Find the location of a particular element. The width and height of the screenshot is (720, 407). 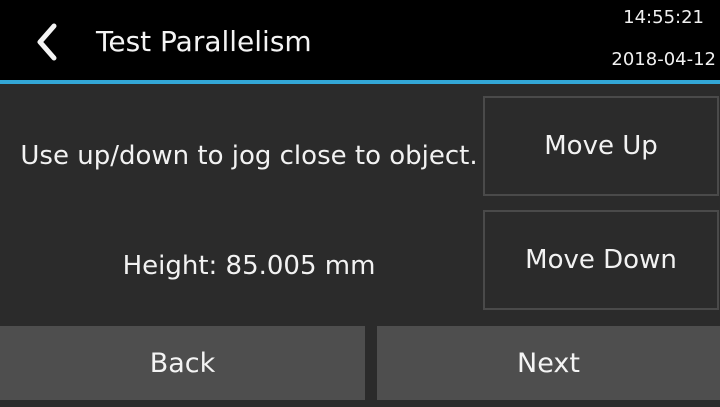

instruction-text: Use up/down to jog close to object. is located at coordinates (249, 156).